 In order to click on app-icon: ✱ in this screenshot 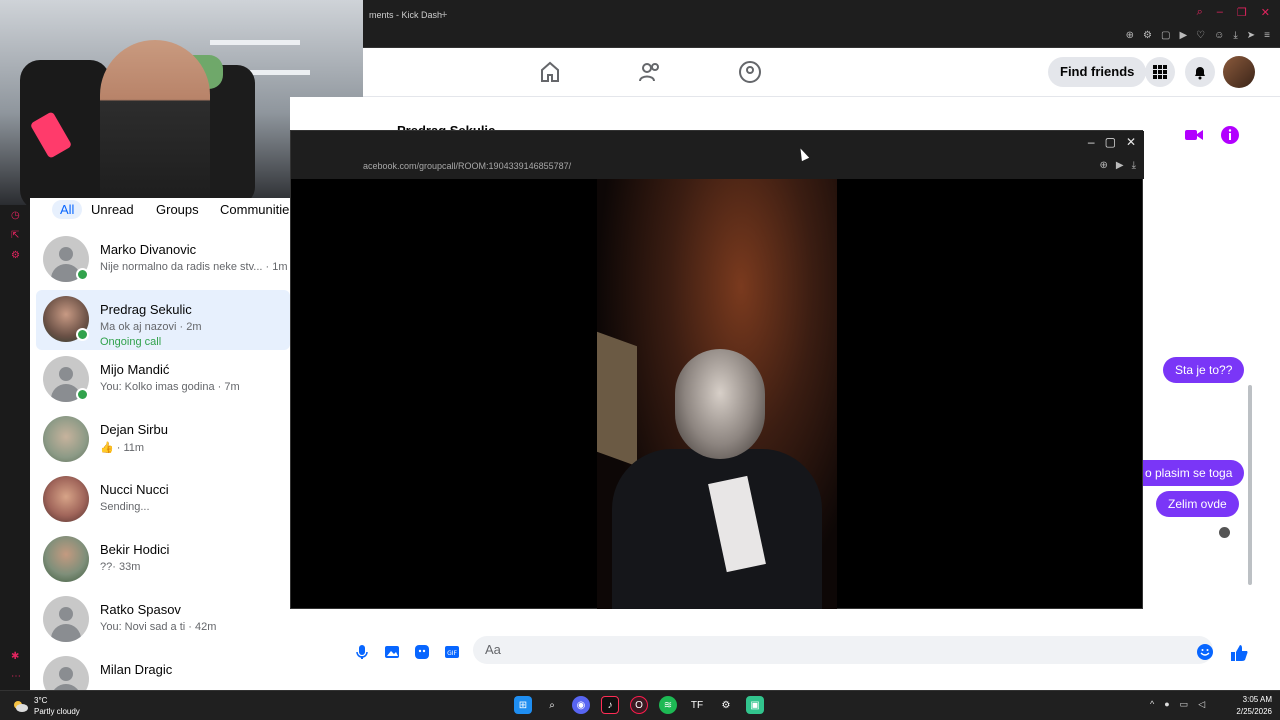, I will do `click(15, 656)`.